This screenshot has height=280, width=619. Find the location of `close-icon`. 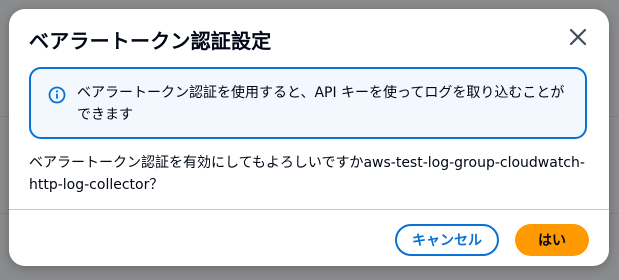

close-icon is located at coordinates (578, 37).